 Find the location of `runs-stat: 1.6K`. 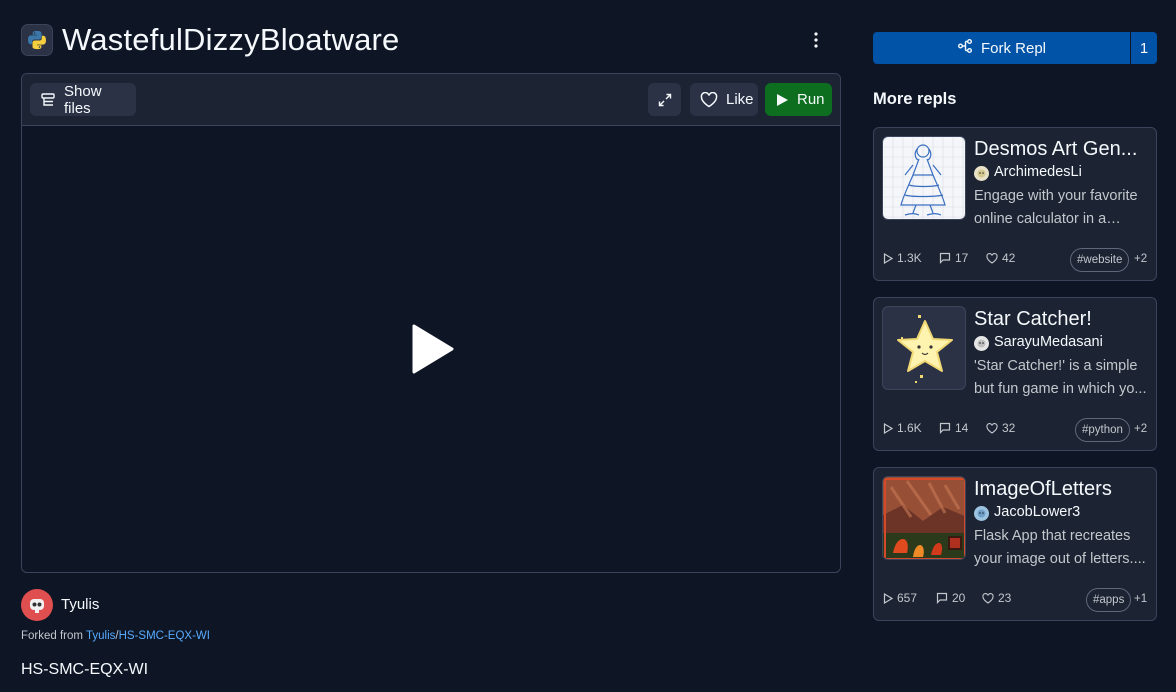

runs-stat: 1.6K is located at coordinates (902, 428).